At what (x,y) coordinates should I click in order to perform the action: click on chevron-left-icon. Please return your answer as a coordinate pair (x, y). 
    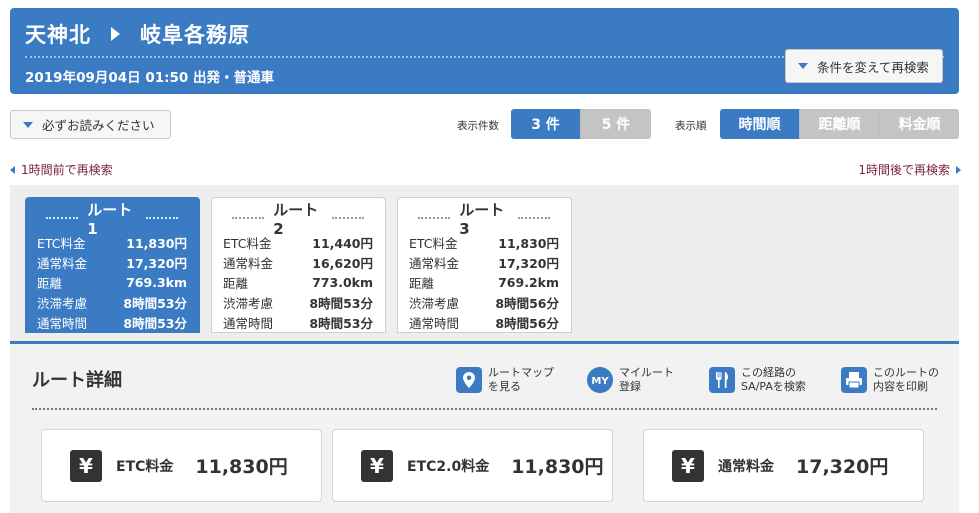
    Looking at the image, I should click on (12, 169).